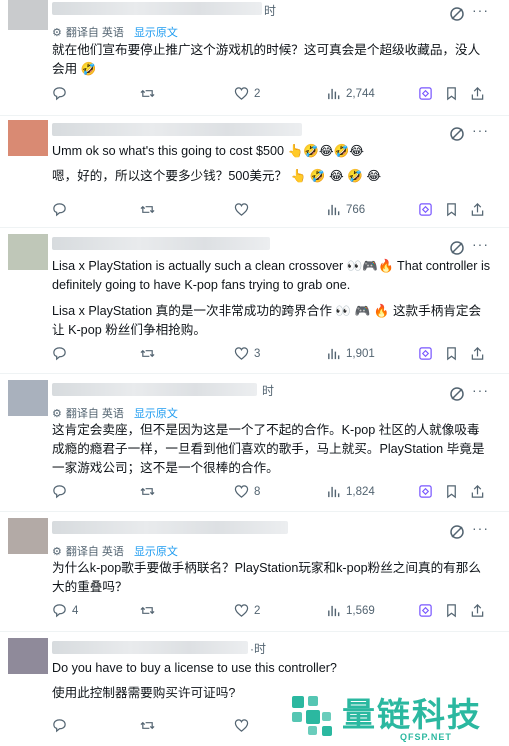 The height and width of the screenshot is (746, 509). I want to click on tweet-line: 就在他们宣布要停止推广这个游戏机的时候？这可真会是个超级收藏品，没人会用 🤣, so click(266, 59).